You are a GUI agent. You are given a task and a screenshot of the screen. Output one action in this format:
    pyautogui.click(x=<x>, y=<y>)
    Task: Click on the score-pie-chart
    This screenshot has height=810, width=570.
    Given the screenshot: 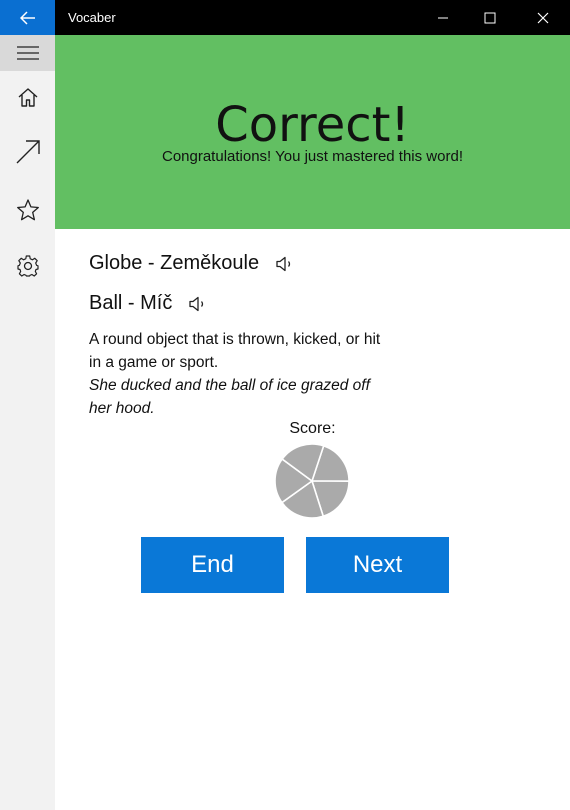 What is the action you would take?
    pyautogui.click(x=312, y=481)
    